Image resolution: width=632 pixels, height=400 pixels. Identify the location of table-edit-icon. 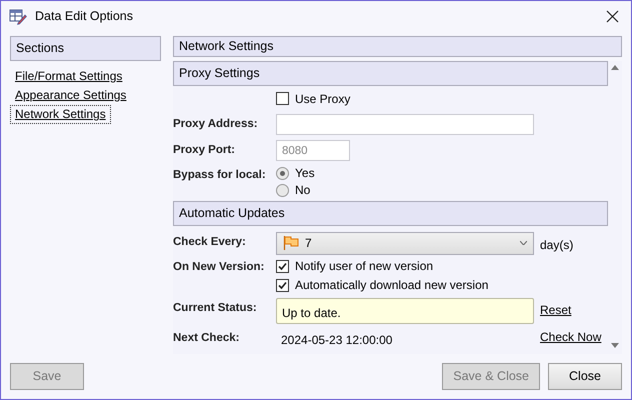
(18, 16).